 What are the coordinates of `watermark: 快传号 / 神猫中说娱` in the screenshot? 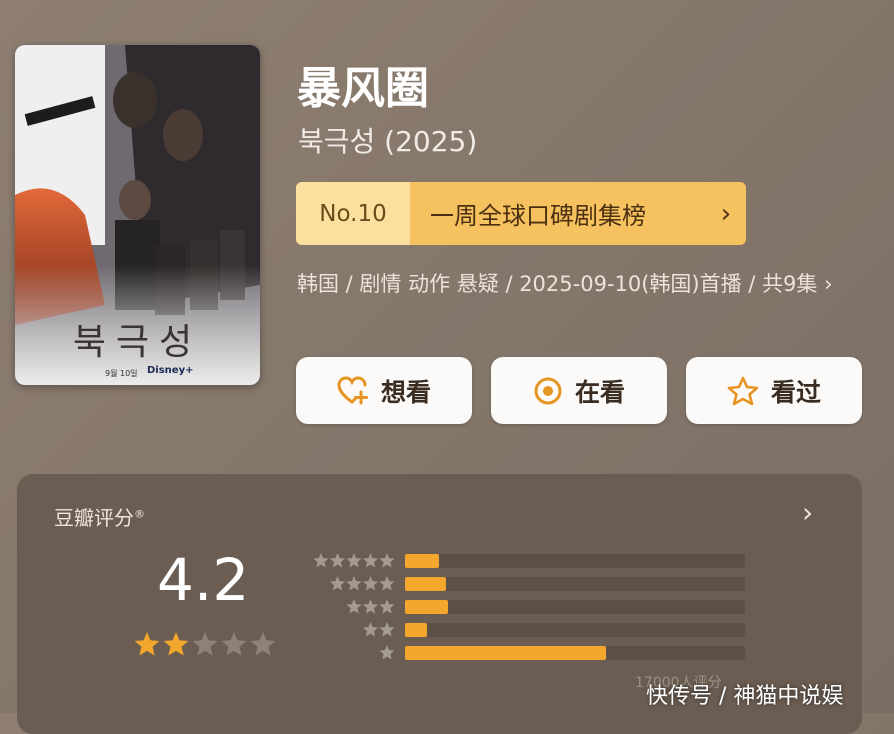 It's located at (745, 696).